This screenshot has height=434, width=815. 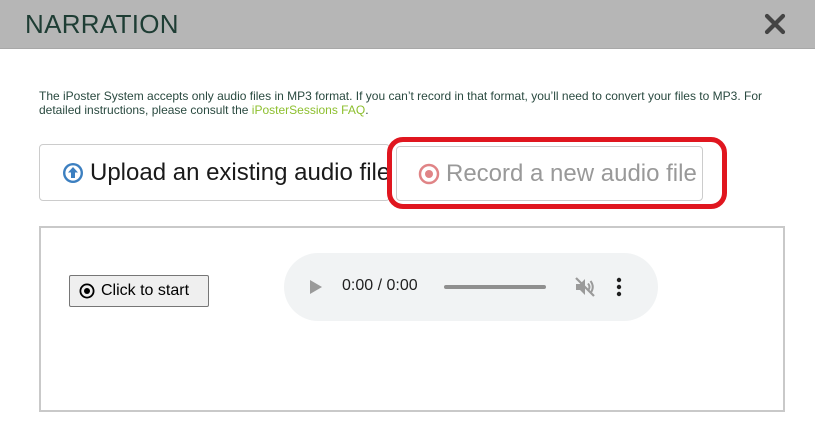 What do you see at coordinates (571, 173) in the screenshot?
I see `tab-record-label: Record a new audio file` at bounding box center [571, 173].